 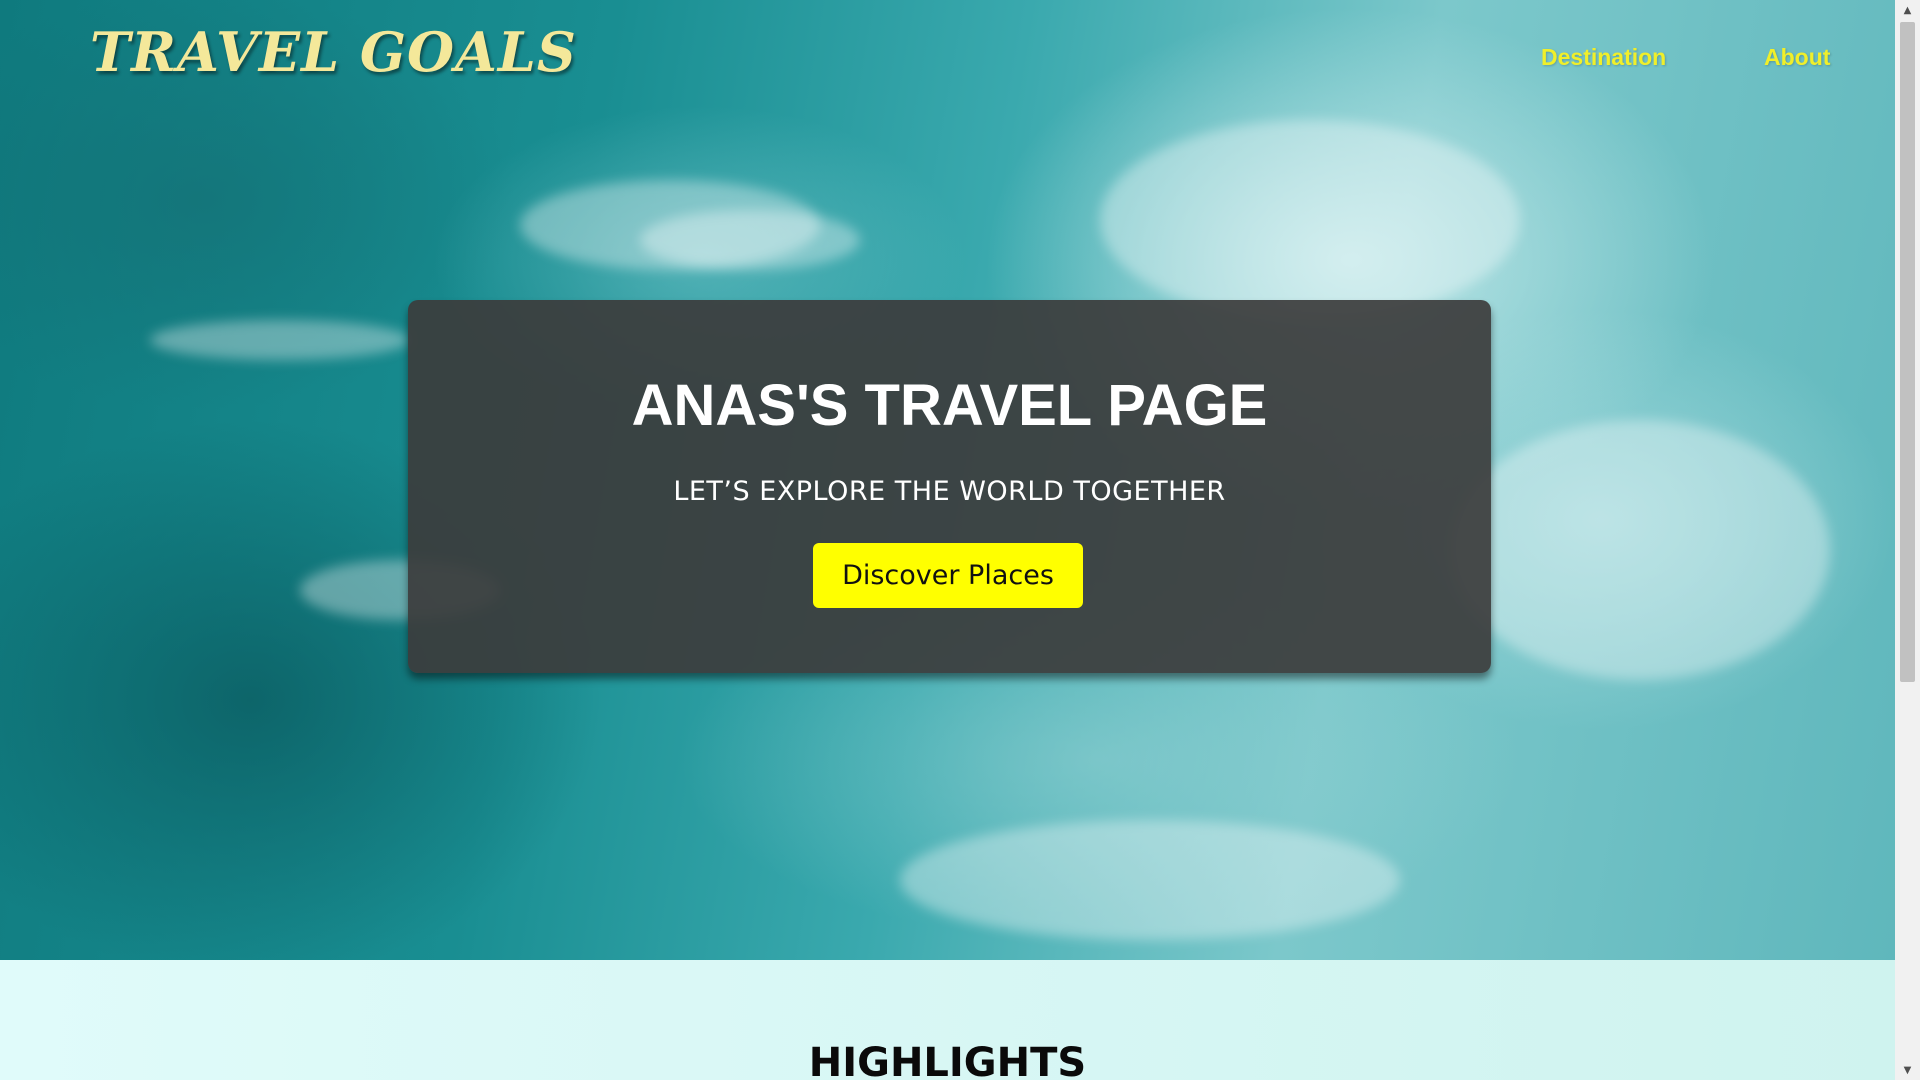 What do you see at coordinates (949, 405) in the screenshot?
I see `page-title: ANAS'S TRAVEL PAGE` at bounding box center [949, 405].